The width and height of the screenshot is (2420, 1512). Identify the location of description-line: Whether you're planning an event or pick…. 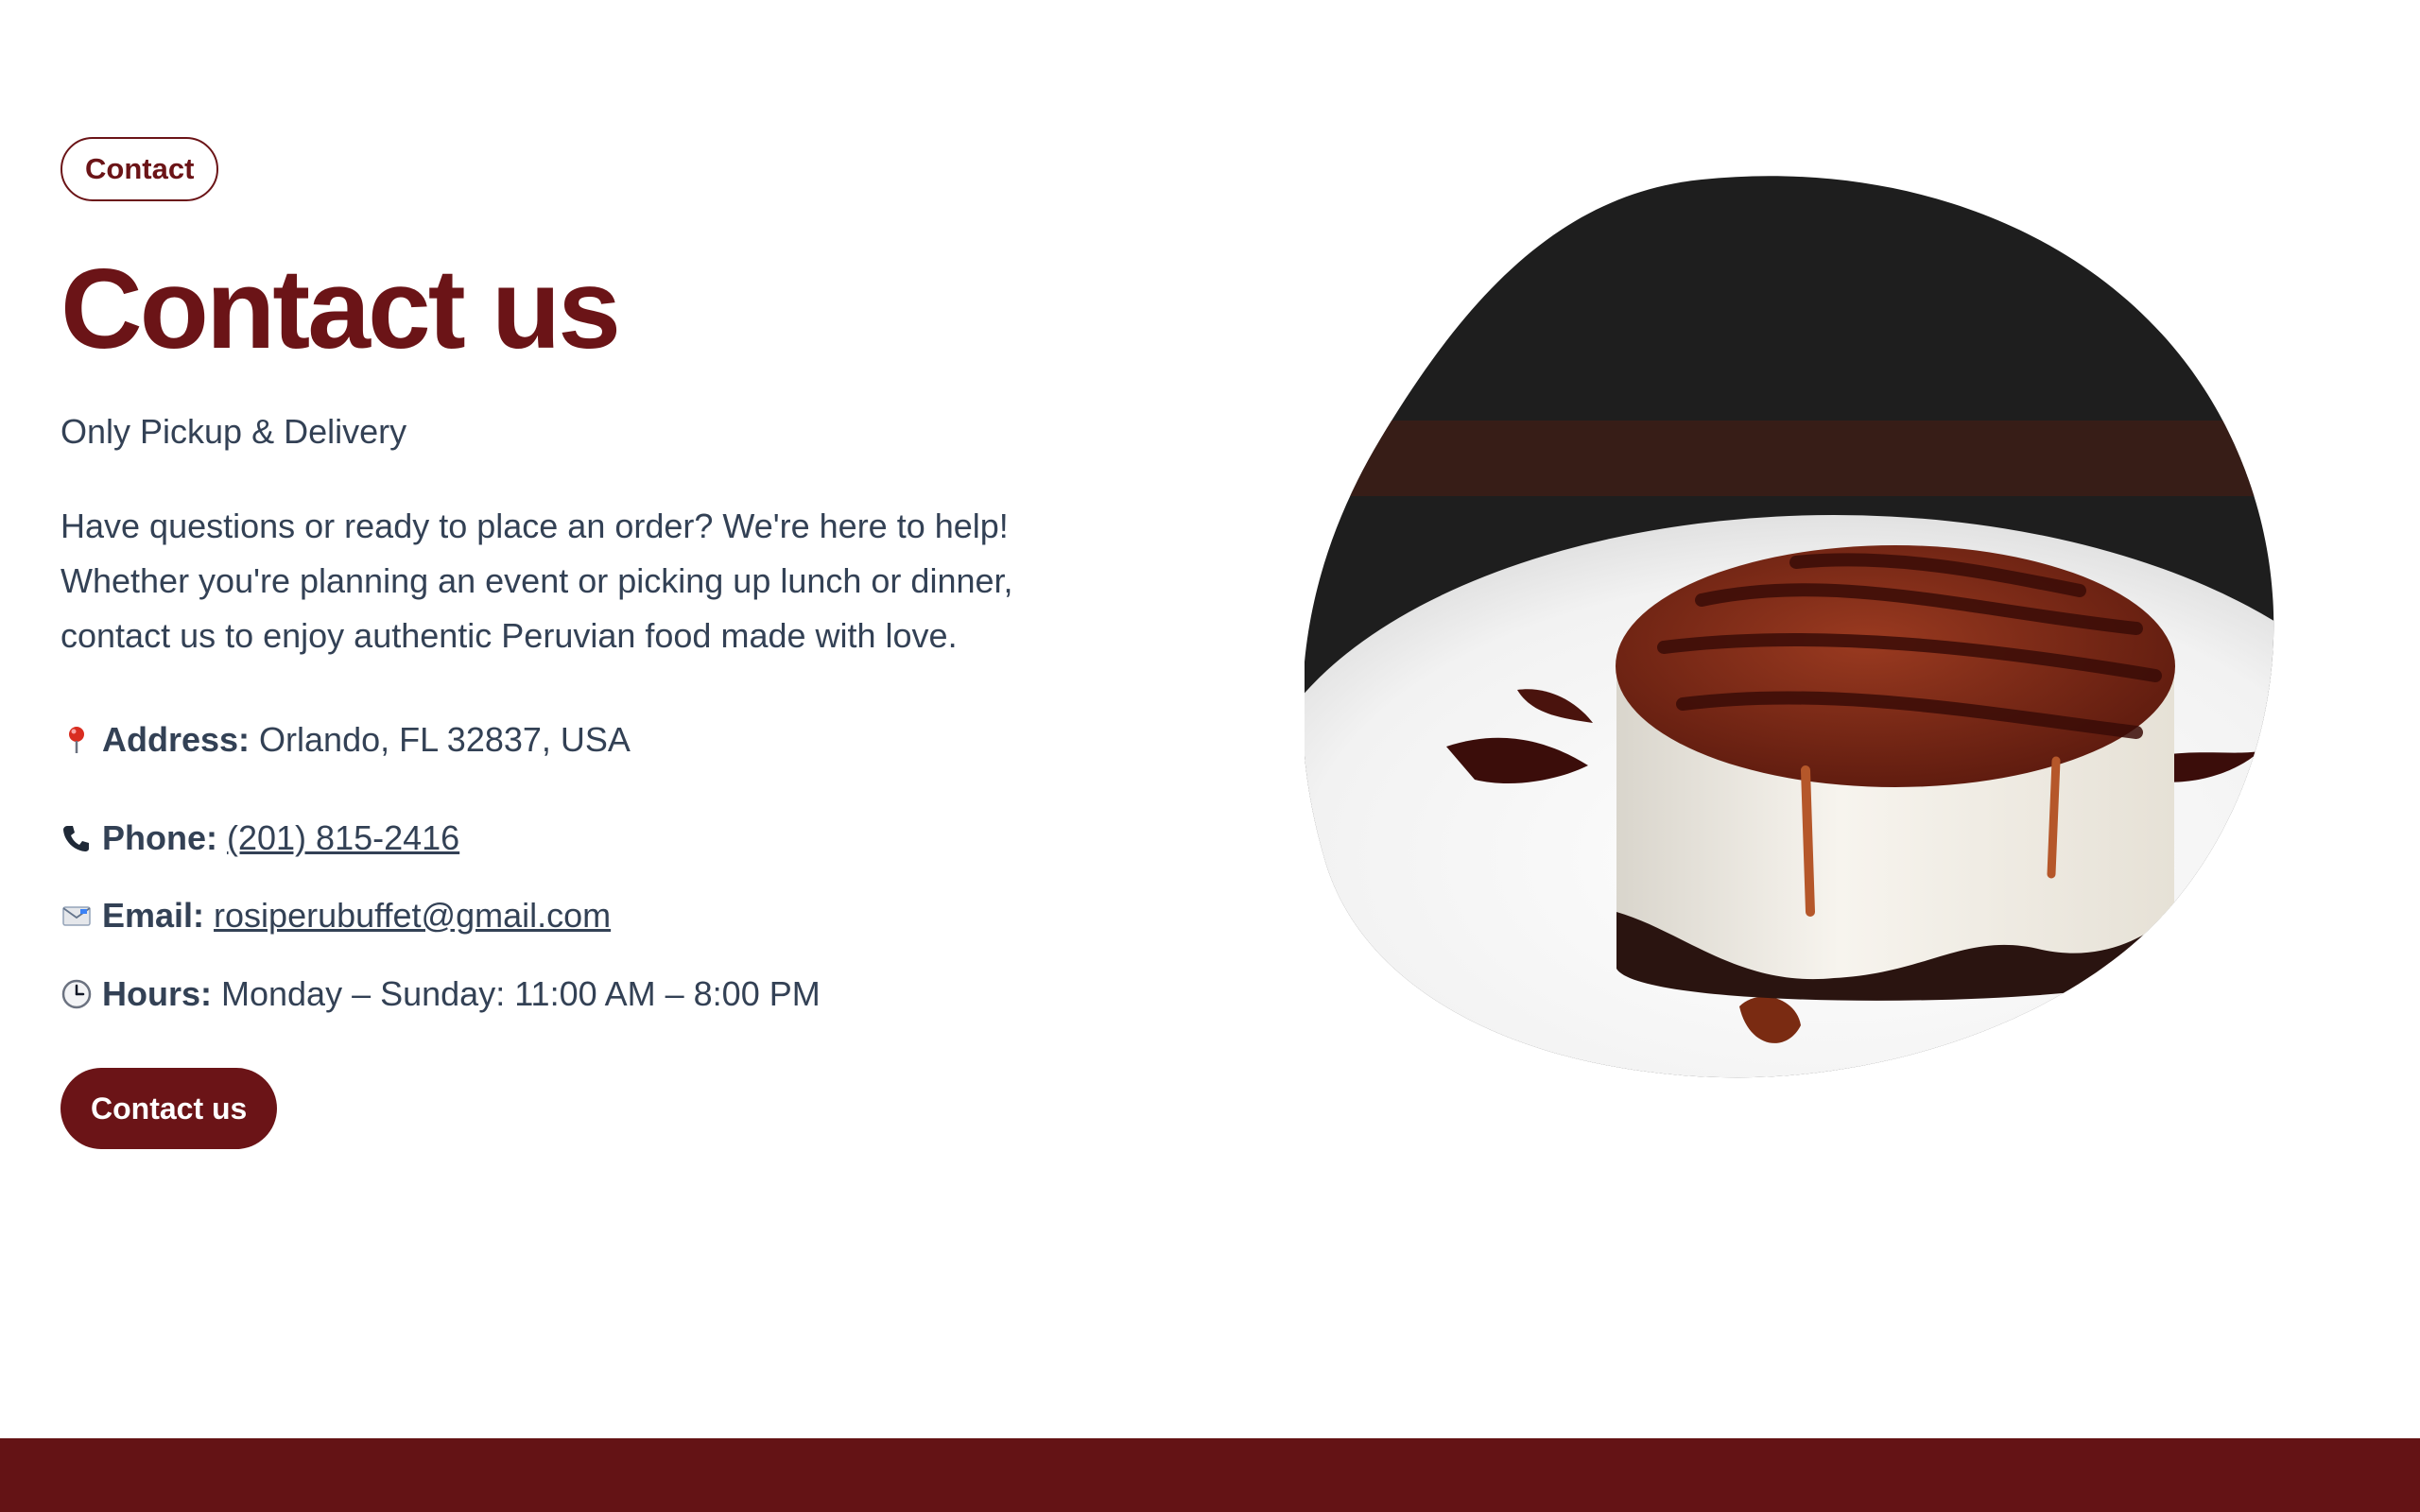
(536, 580).